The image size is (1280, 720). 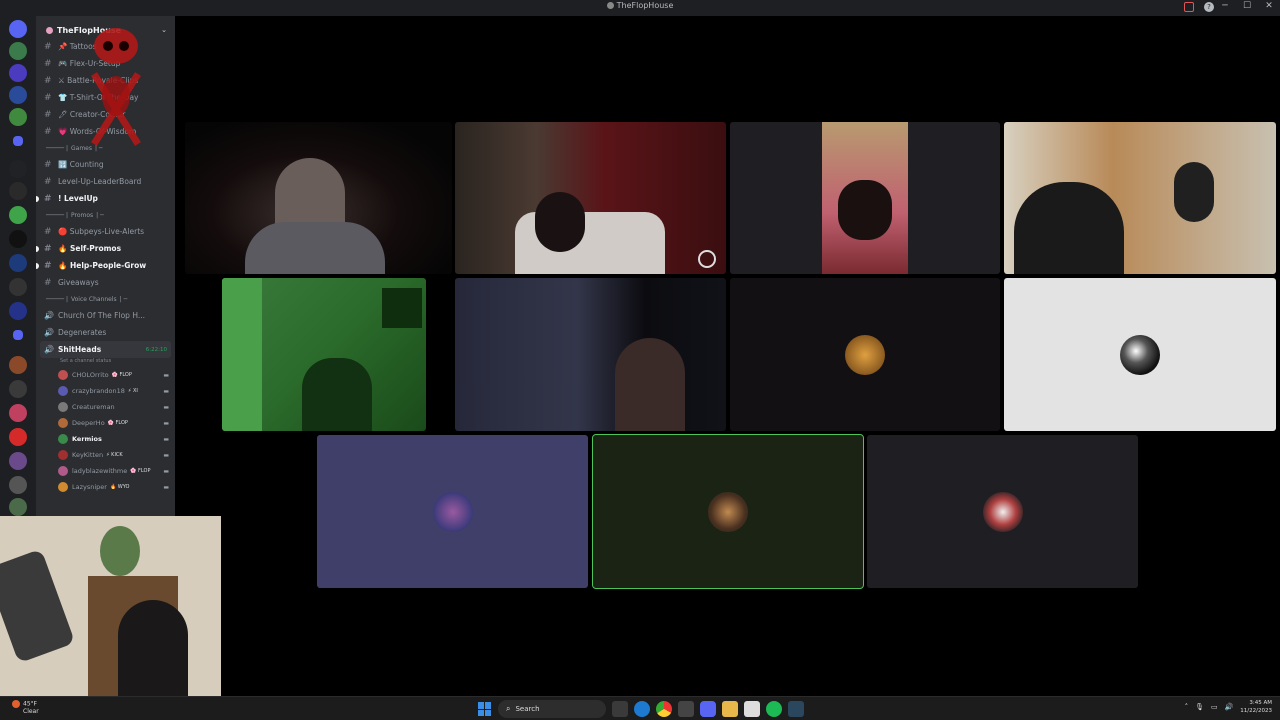 What do you see at coordinates (18, 29) in the screenshot?
I see `server-icon-home` at bounding box center [18, 29].